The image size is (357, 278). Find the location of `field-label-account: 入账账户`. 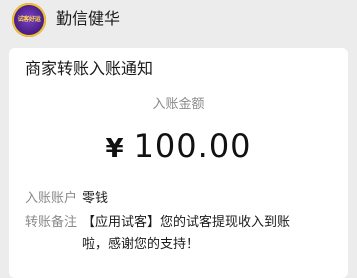

field-label-account: 入账账户 is located at coordinates (51, 198).